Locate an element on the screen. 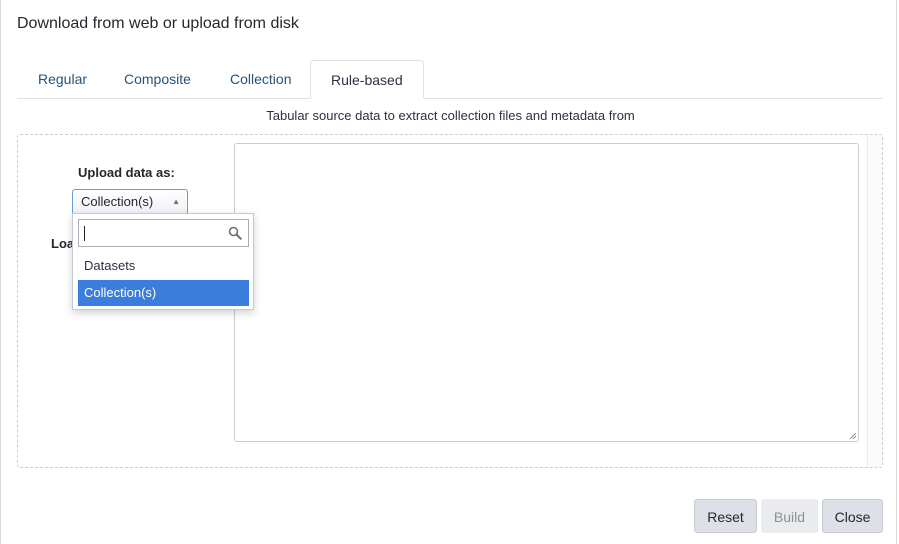 This screenshot has height=544, width=899. tab-rule-based: Rule-based is located at coordinates (367, 79).